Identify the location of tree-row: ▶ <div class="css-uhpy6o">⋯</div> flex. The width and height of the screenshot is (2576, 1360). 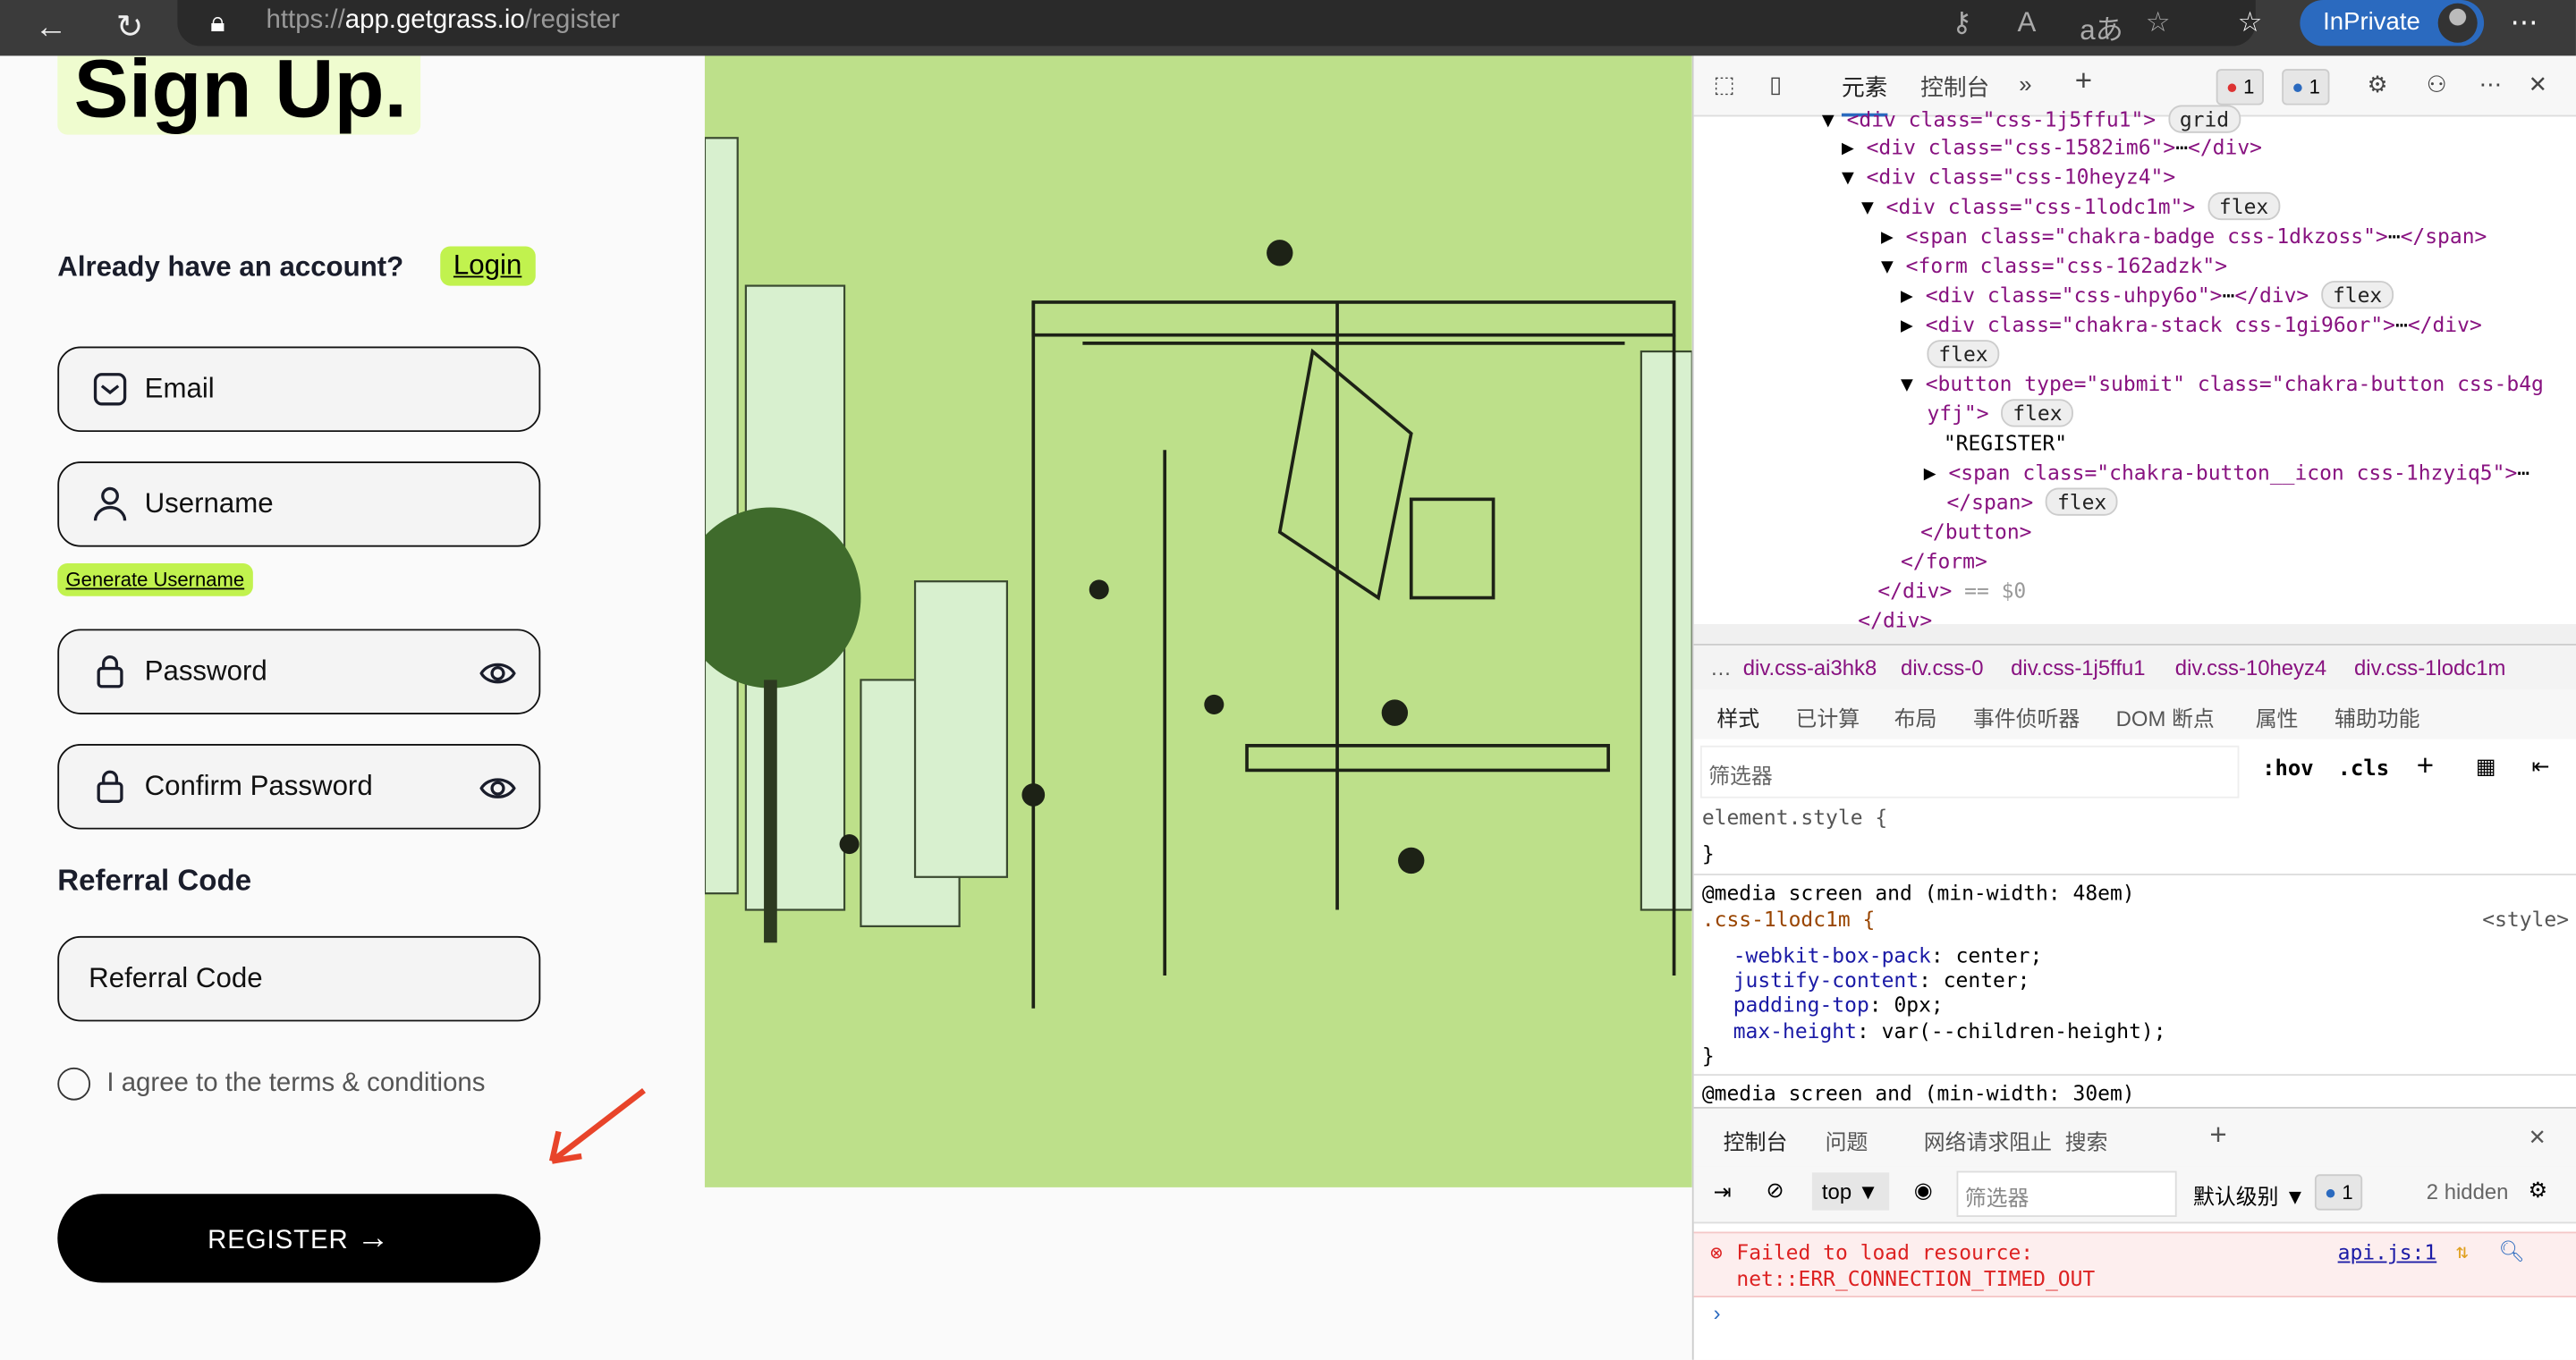
(2147, 295).